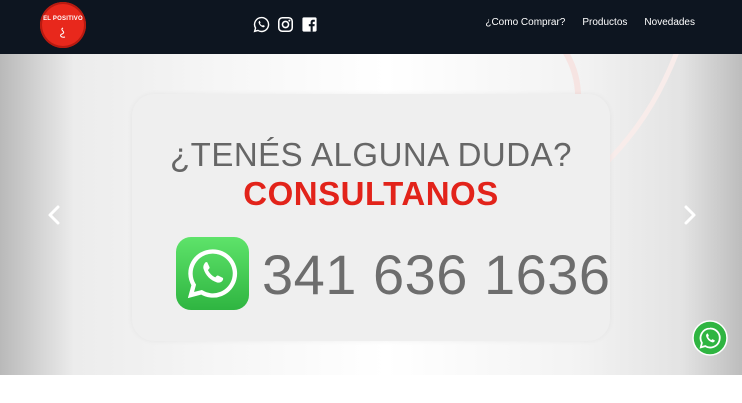  I want to click on facebook-icon, so click(309, 24).